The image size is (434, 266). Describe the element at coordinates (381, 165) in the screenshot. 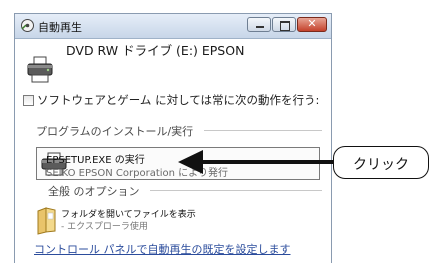

I see `click-callout-text: クリック` at that location.